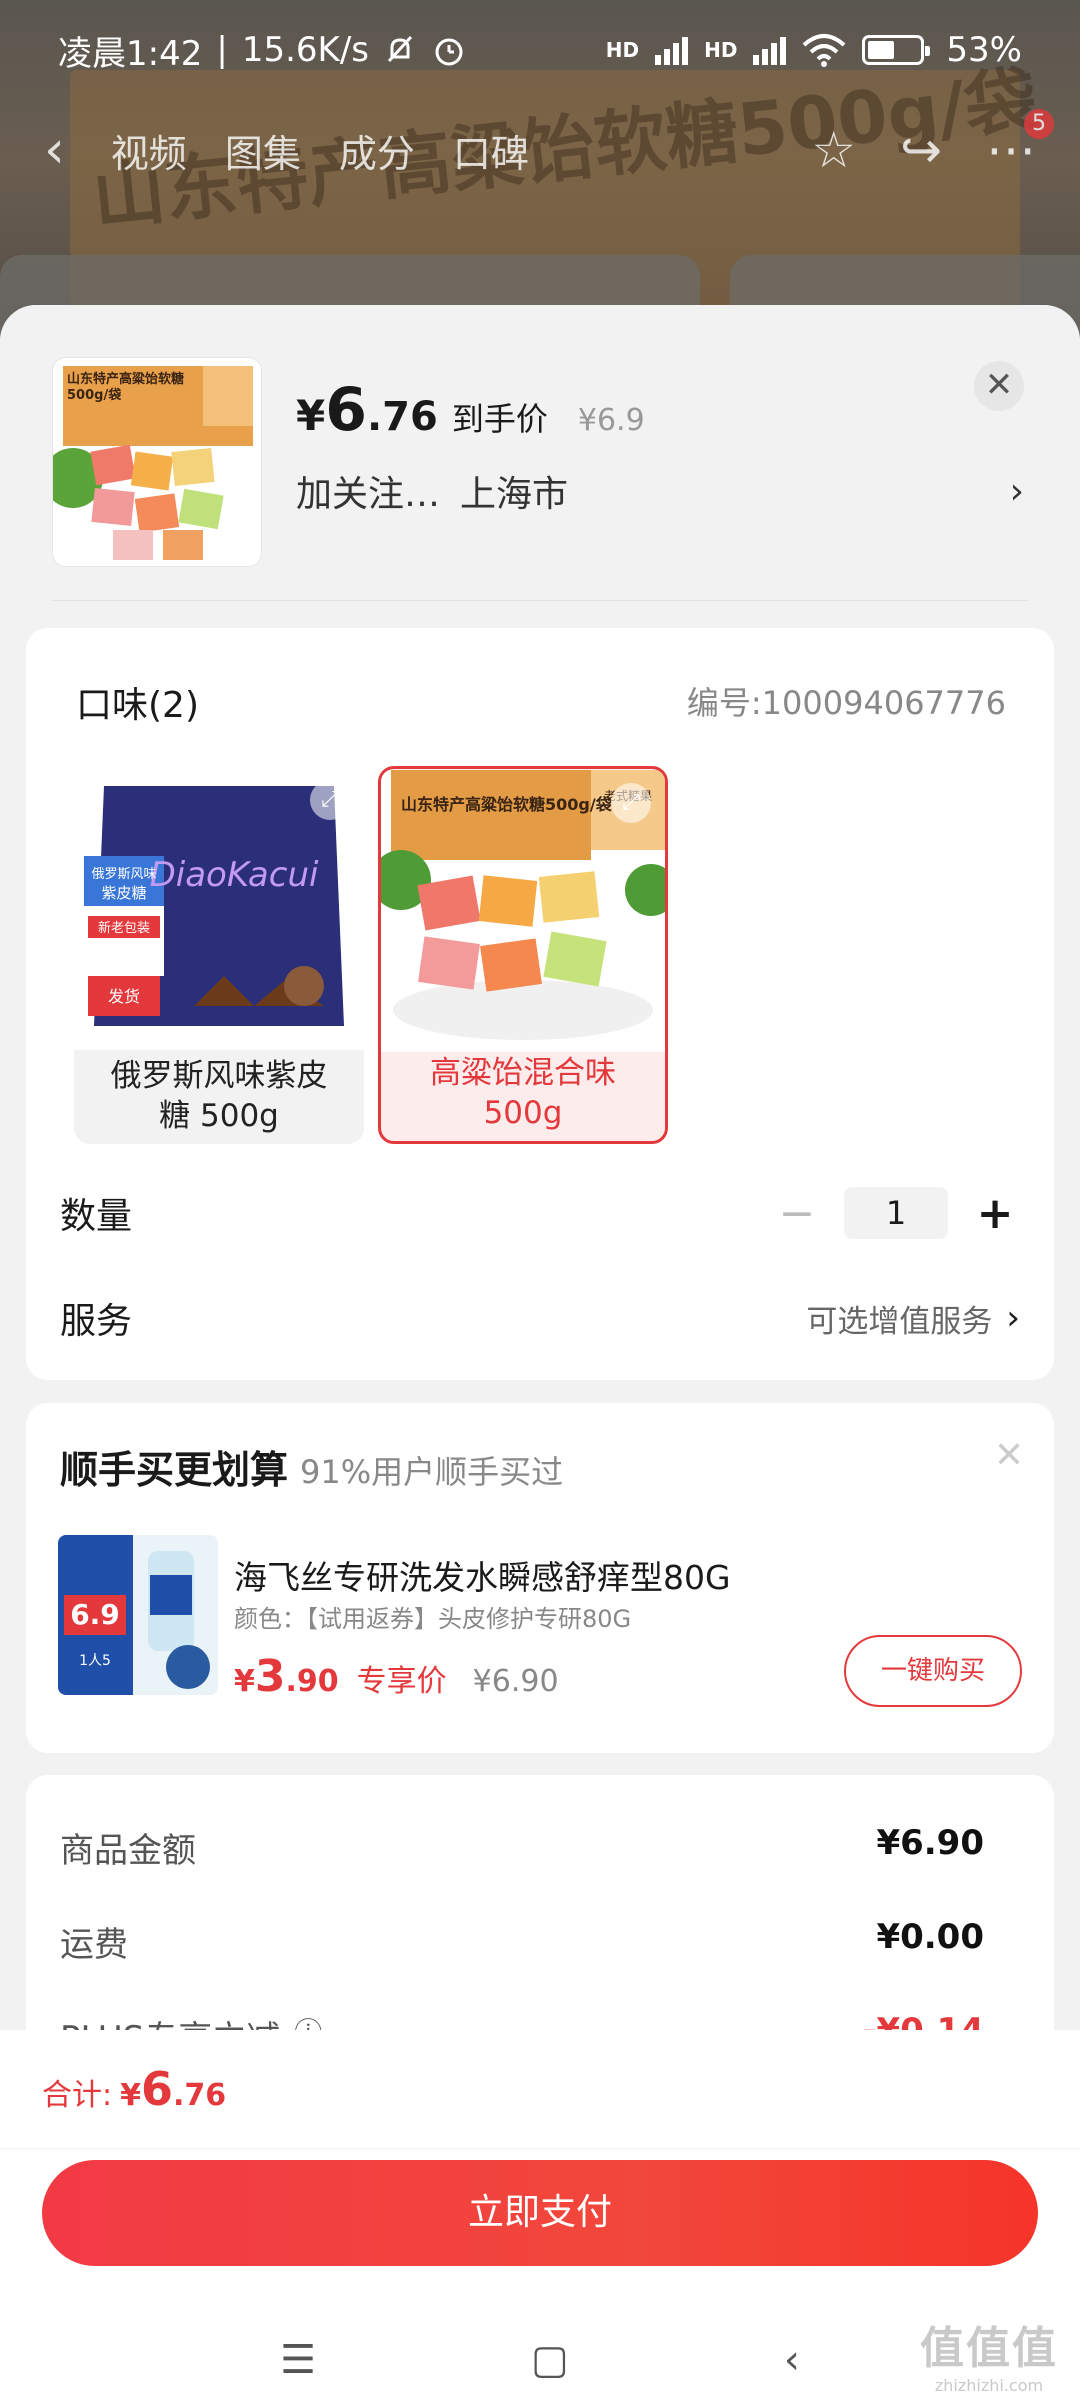  Describe the element at coordinates (523, 1113) in the screenshot. I see `option-label: 500g` at that location.